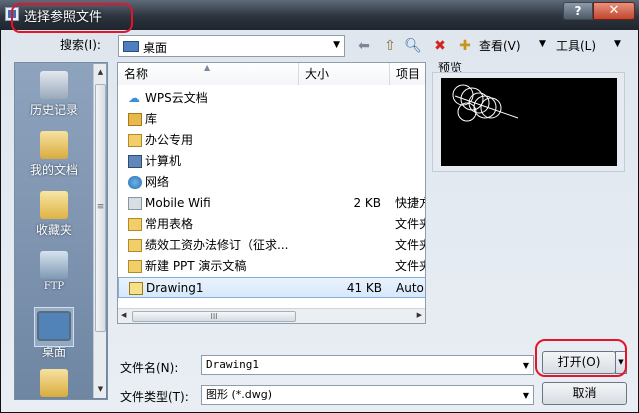  What do you see at coordinates (576, 45) in the screenshot?
I see `tools-menu: 工具(L)` at bounding box center [576, 45].